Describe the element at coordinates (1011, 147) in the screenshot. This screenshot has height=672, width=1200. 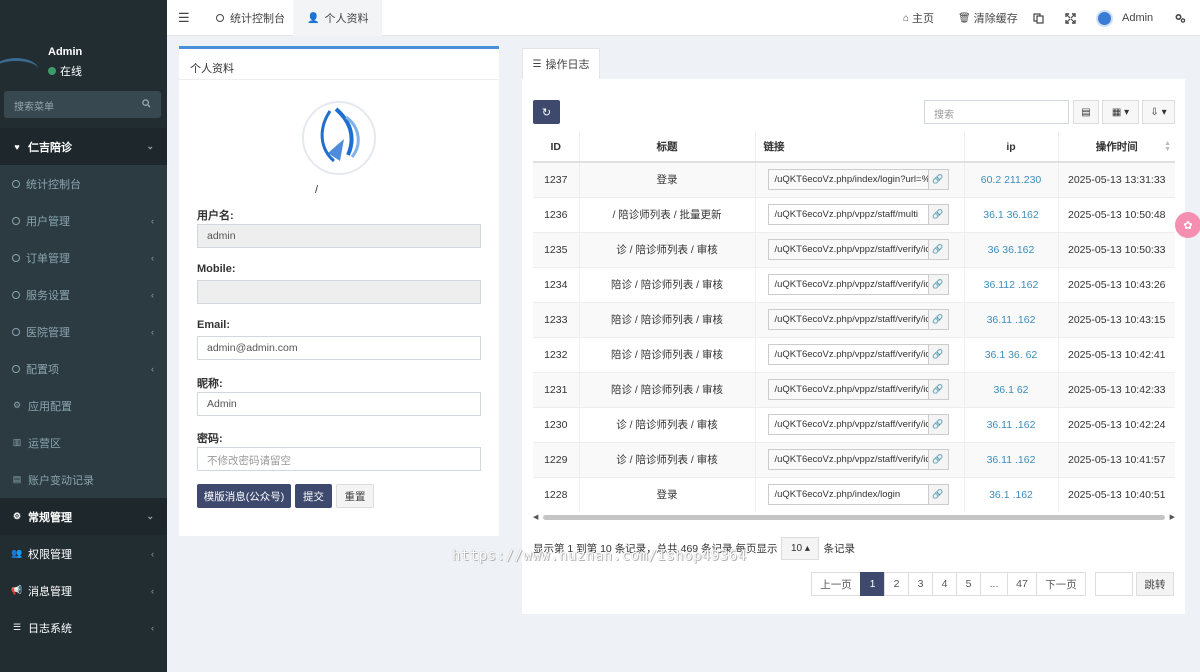
I see `column-header-ip: ip` at that location.